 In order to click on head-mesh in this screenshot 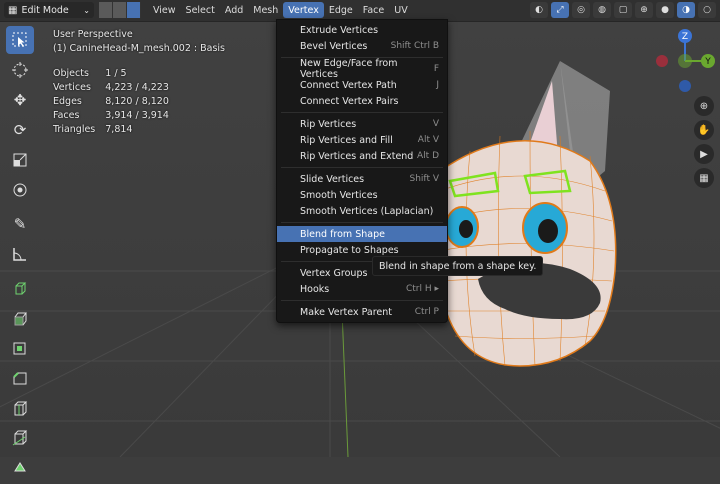, I will do `click(525, 253)`.